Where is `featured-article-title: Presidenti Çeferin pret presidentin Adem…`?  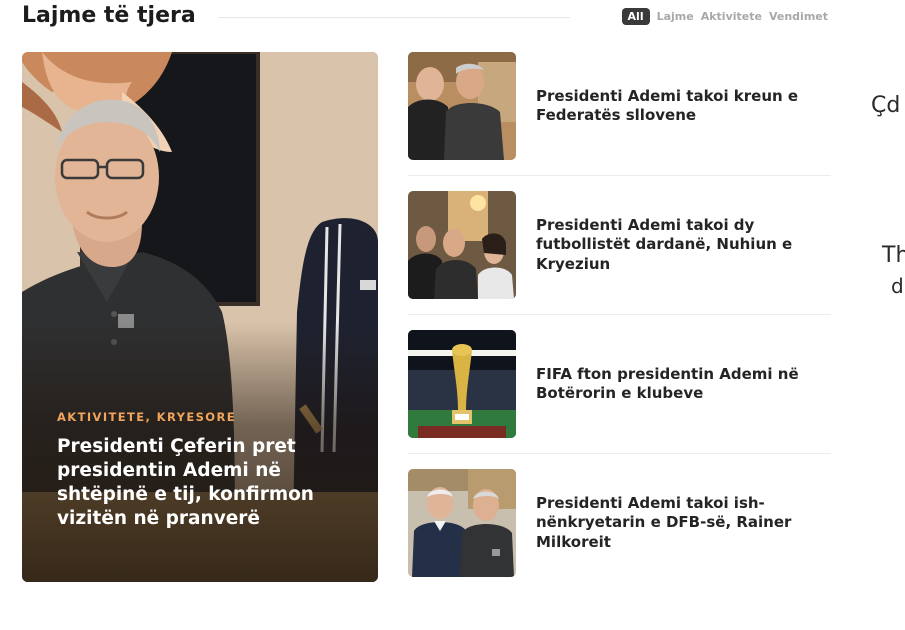 featured-article-title: Presidenti Çeferin pret presidentin Adem… is located at coordinates (202, 483).